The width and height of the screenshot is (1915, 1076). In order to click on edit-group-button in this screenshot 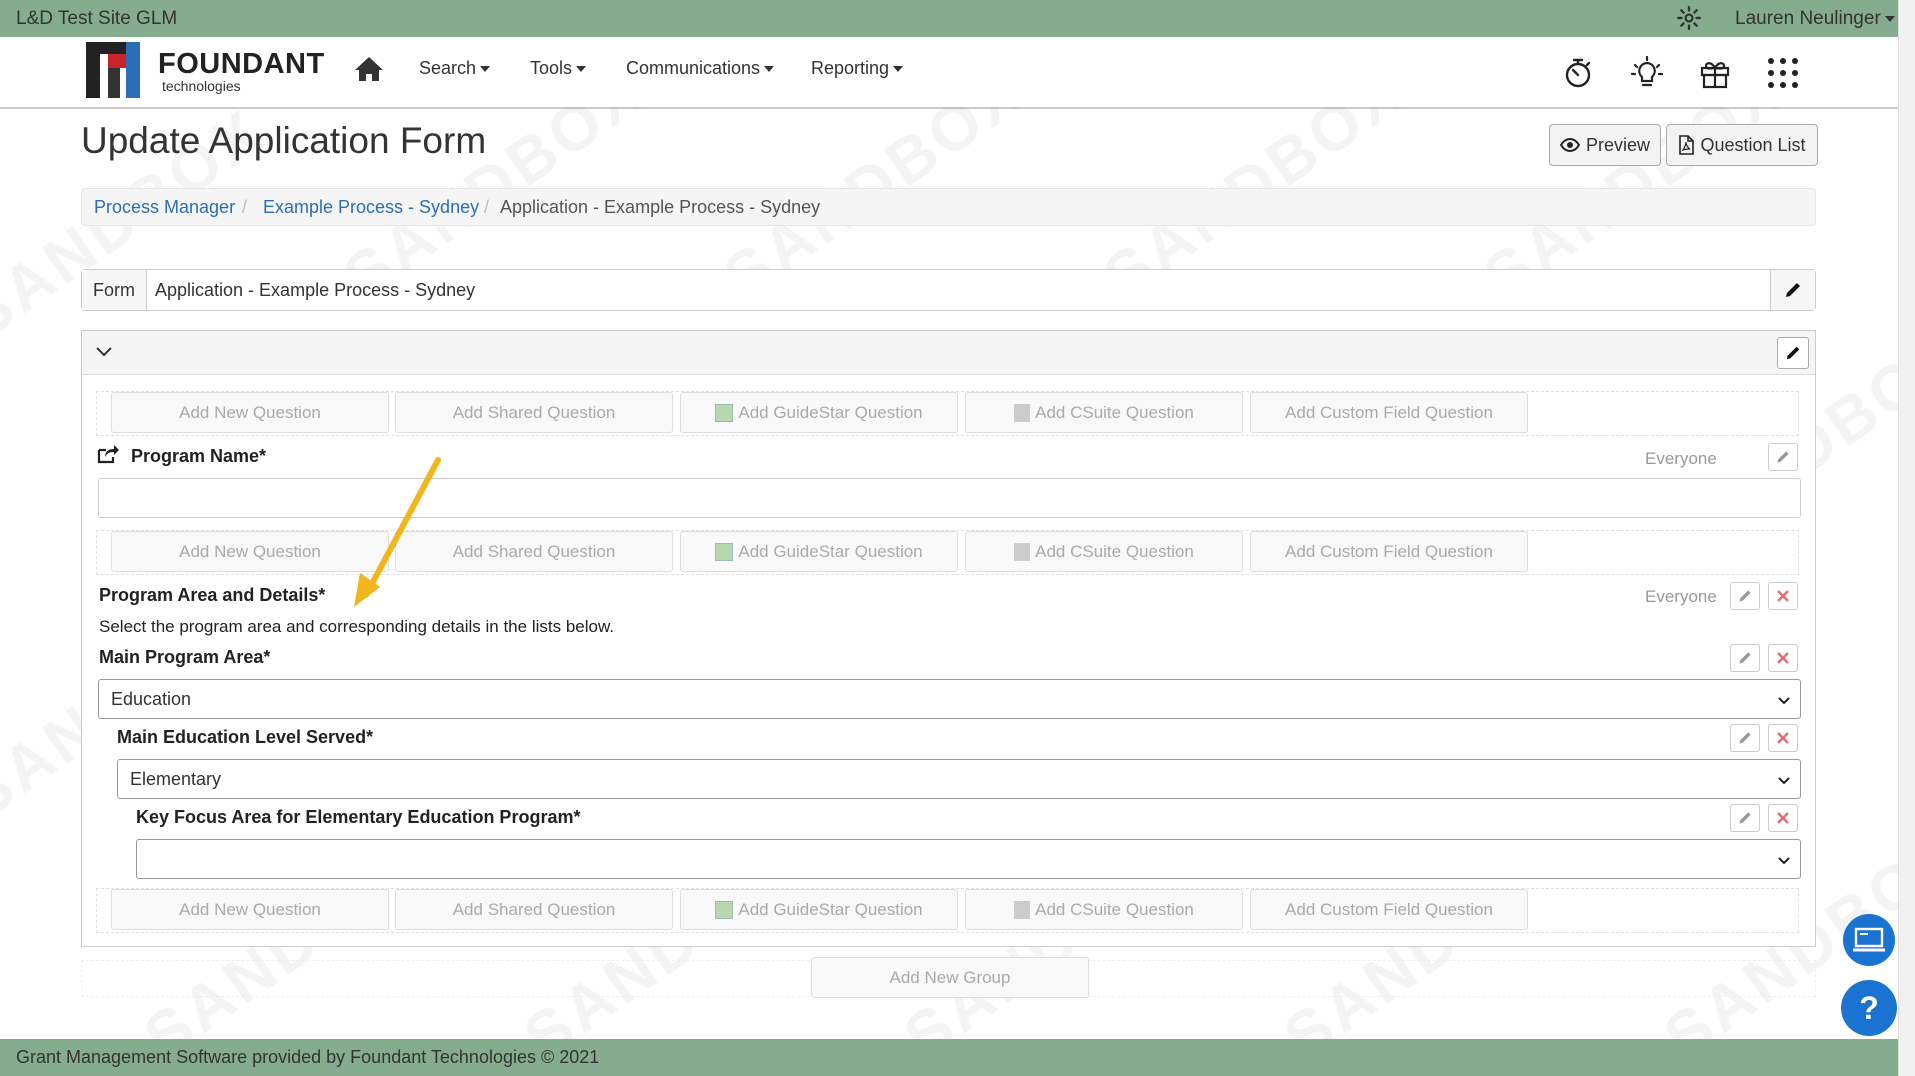, I will do `click(1793, 353)`.